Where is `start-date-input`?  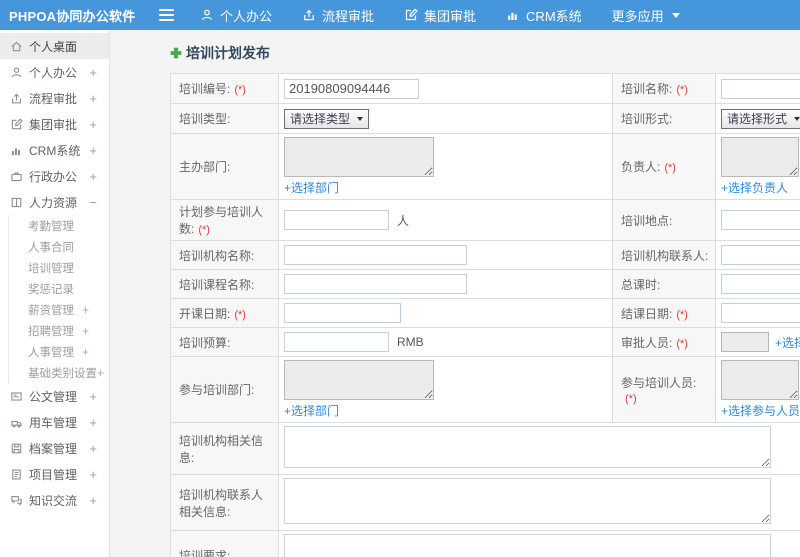
start-date-input is located at coordinates (342, 313).